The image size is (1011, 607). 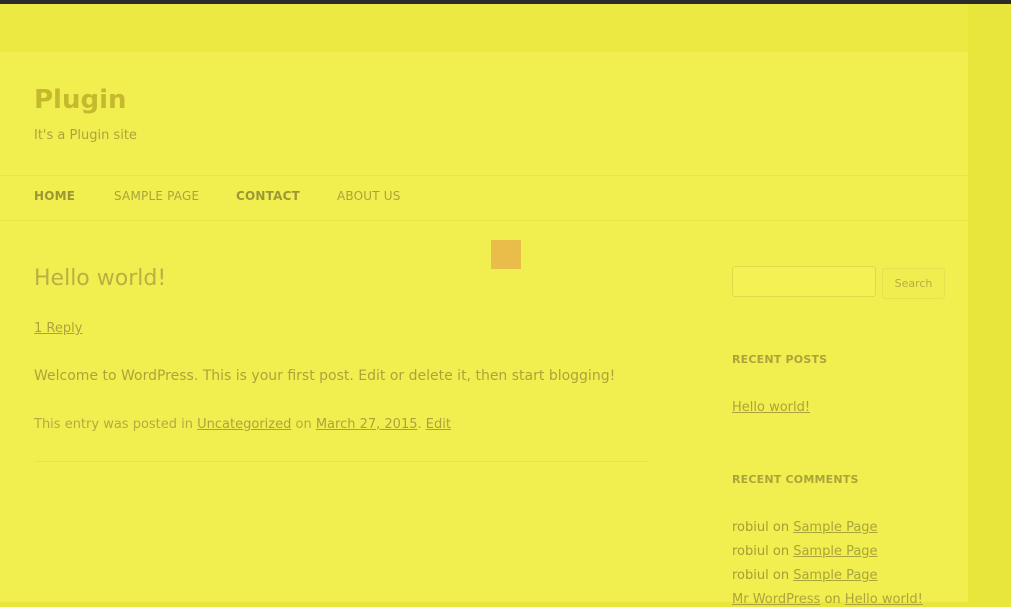 What do you see at coordinates (100, 278) in the screenshot?
I see `post-title: Hello world!` at bounding box center [100, 278].